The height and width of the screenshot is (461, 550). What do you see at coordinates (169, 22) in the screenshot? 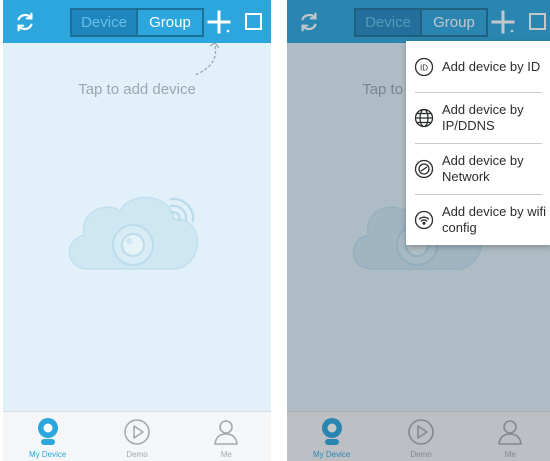
I see `segment-group: Group` at bounding box center [169, 22].